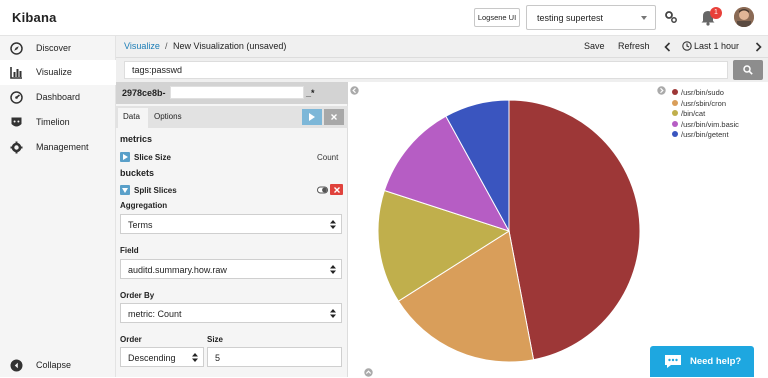 The image size is (768, 378). I want to click on chevron-right-icon, so click(758, 47).